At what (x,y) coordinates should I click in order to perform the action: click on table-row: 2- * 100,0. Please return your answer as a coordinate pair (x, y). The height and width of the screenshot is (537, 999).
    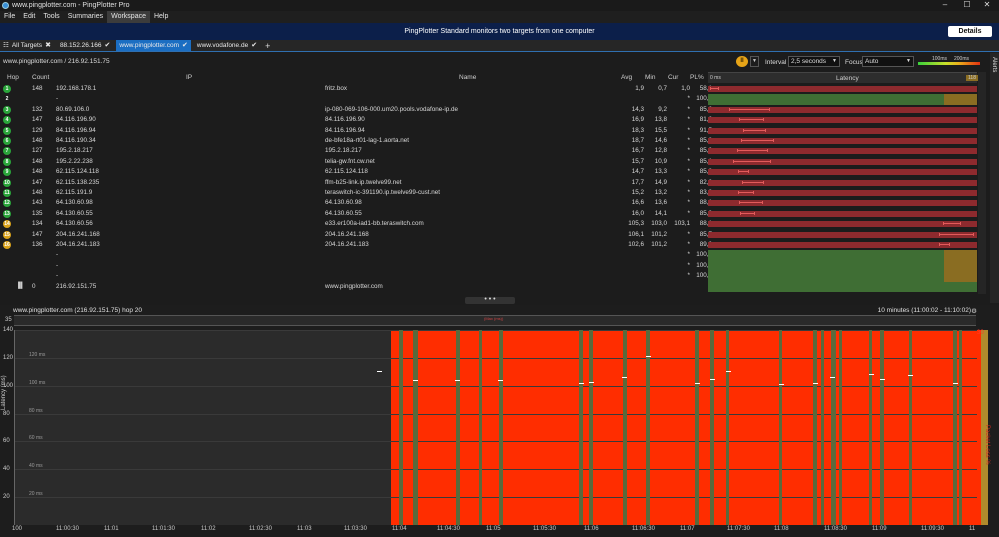
    Looking at the image, I should click on (495, 99).